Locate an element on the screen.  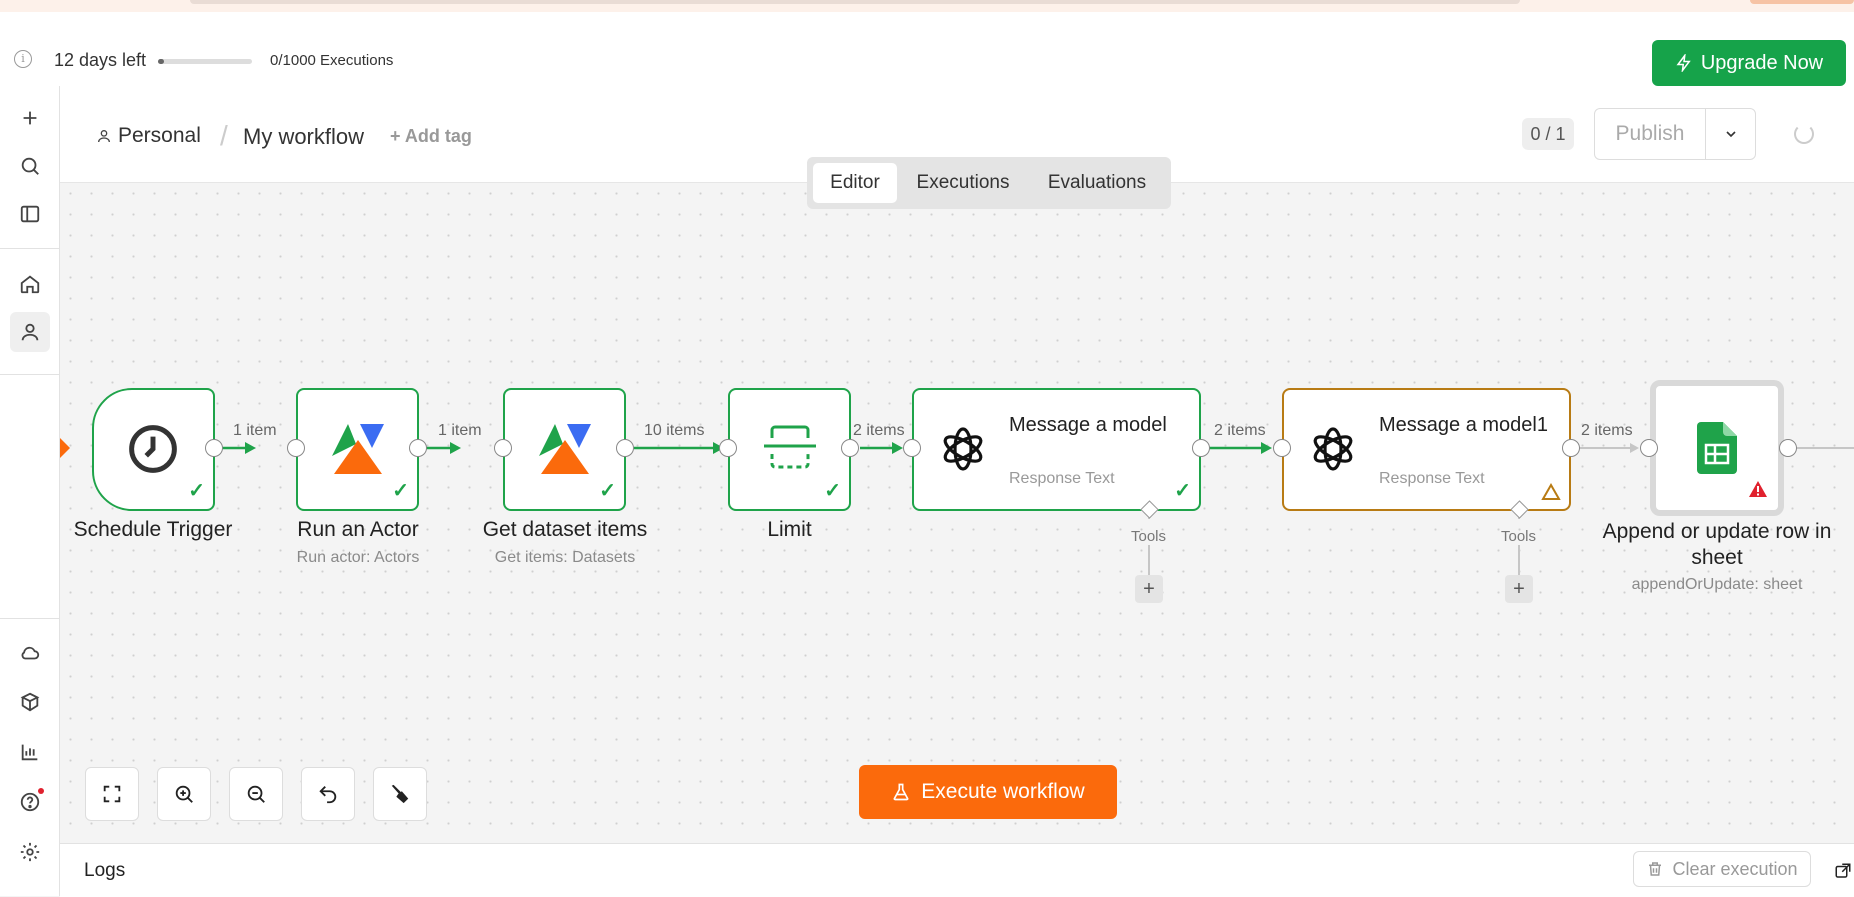
sidebar-item-templates is located at coordinates (30, 702).